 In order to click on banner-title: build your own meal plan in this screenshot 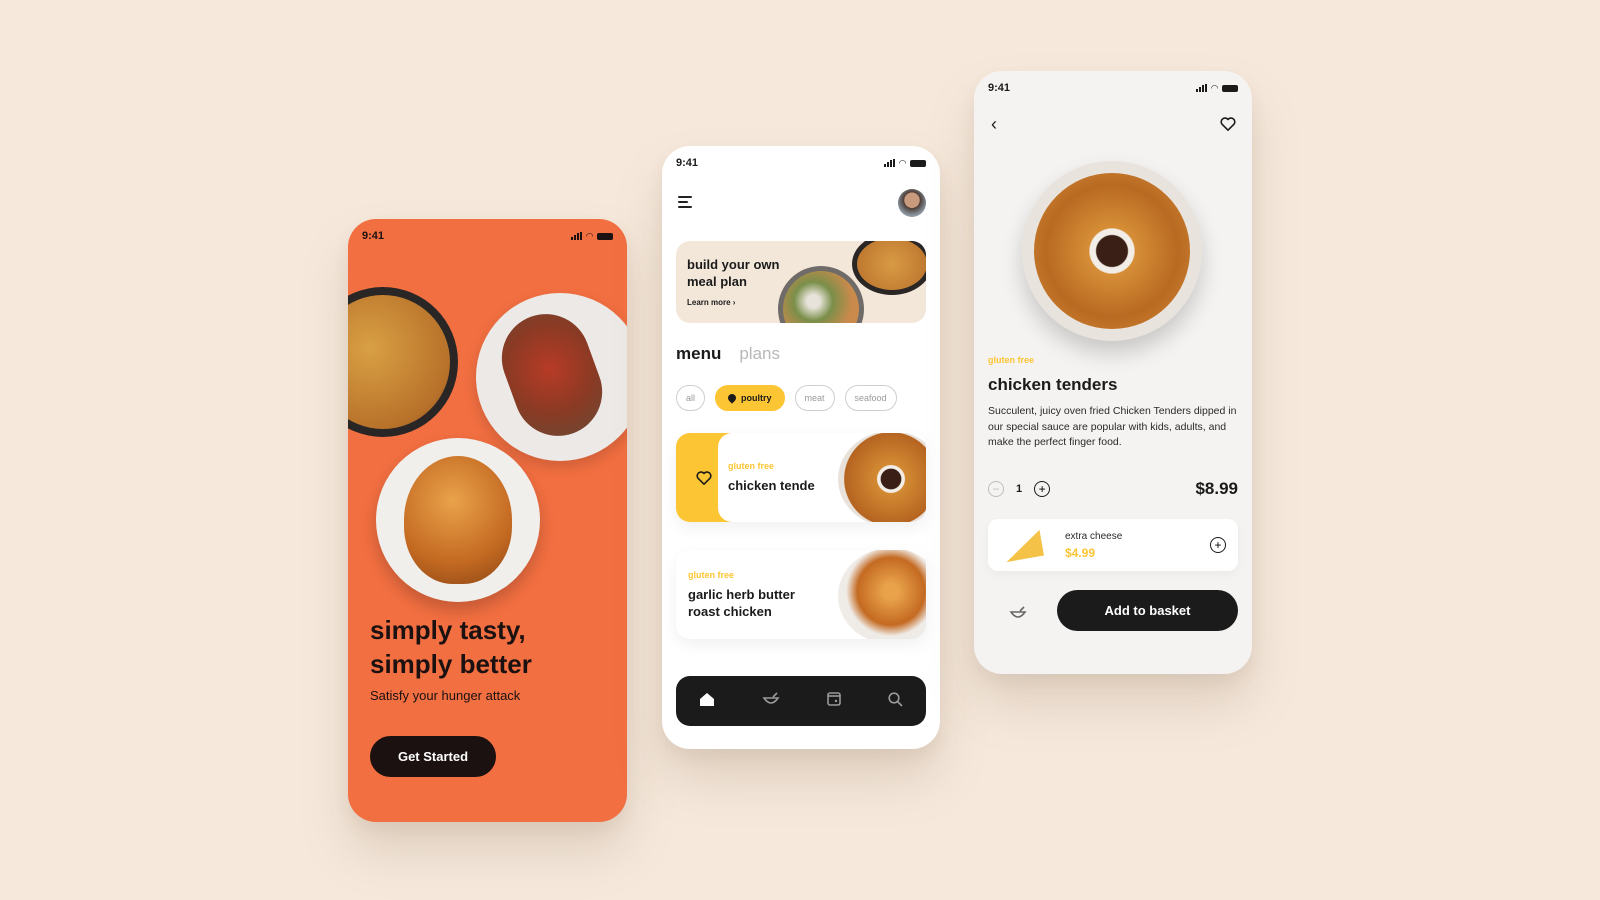, I will do `click(733, 273)`.